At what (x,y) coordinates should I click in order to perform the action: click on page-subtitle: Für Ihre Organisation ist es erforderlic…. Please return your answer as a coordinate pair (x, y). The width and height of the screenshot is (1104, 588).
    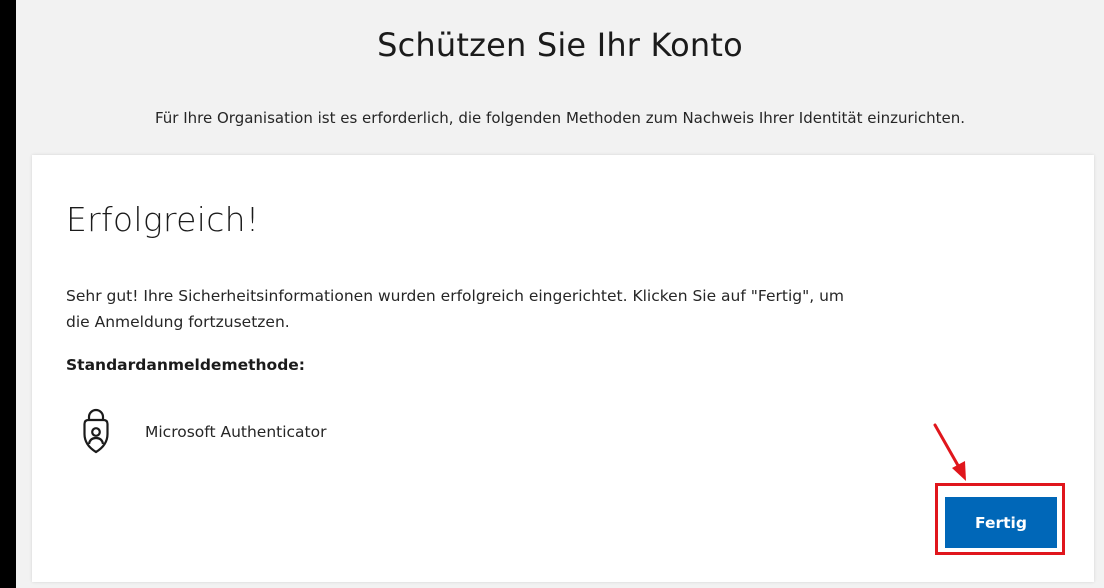
    Looking at the image, I should click on (560, 118).